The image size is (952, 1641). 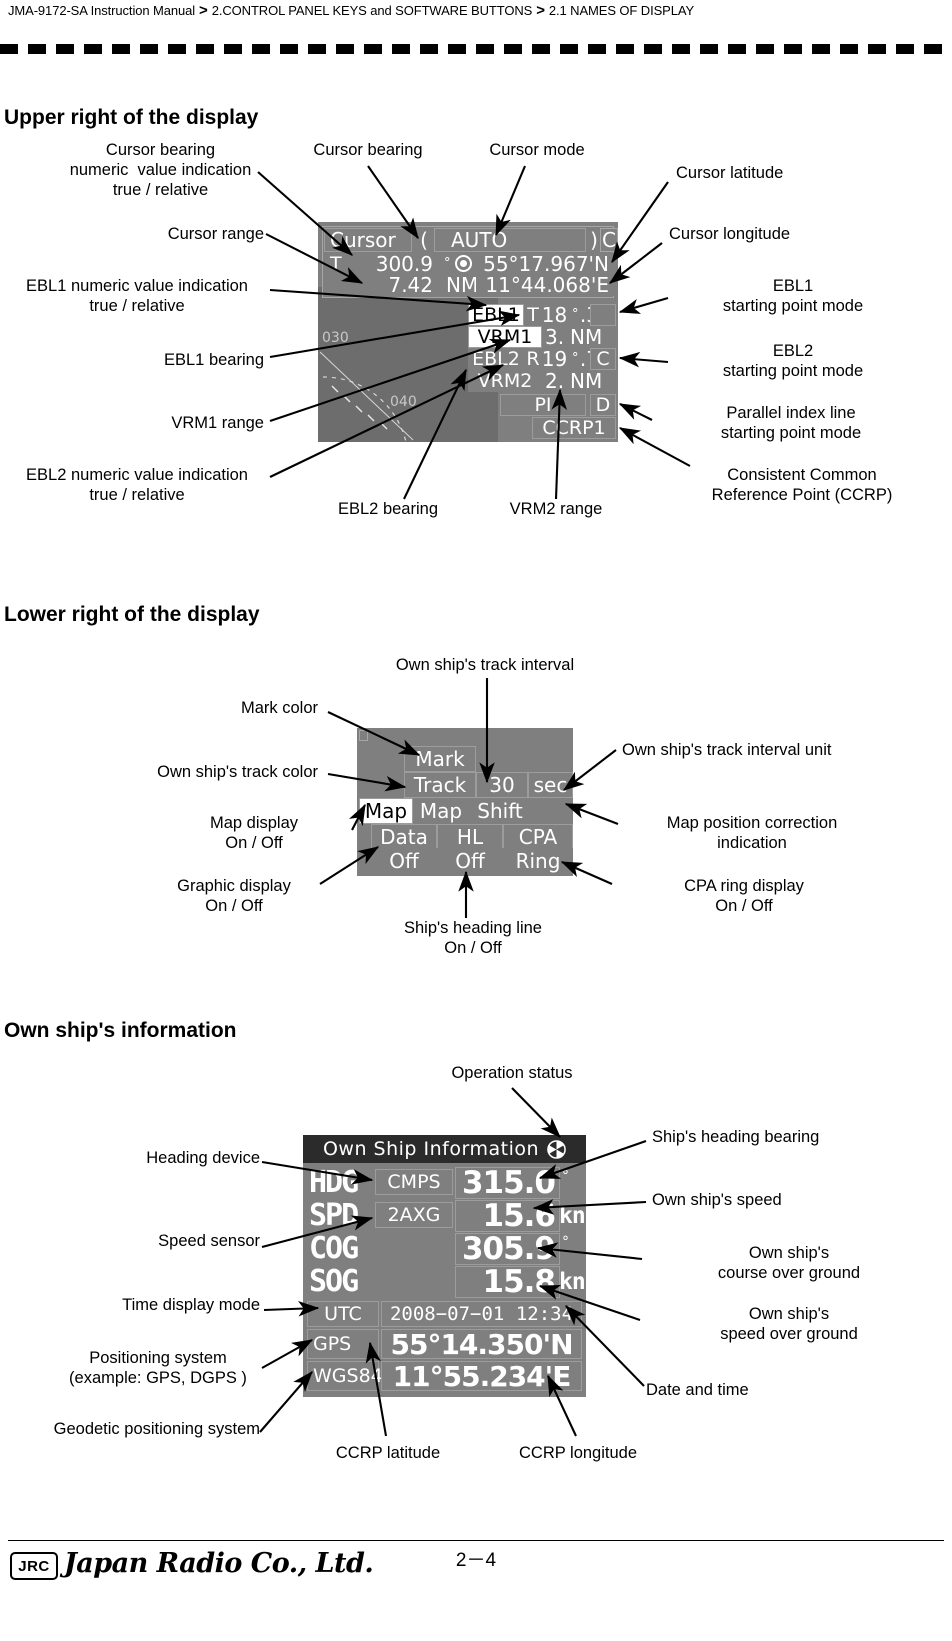 I want to click on ebl2-bearing-unit: °, so click(x=574, y=358).